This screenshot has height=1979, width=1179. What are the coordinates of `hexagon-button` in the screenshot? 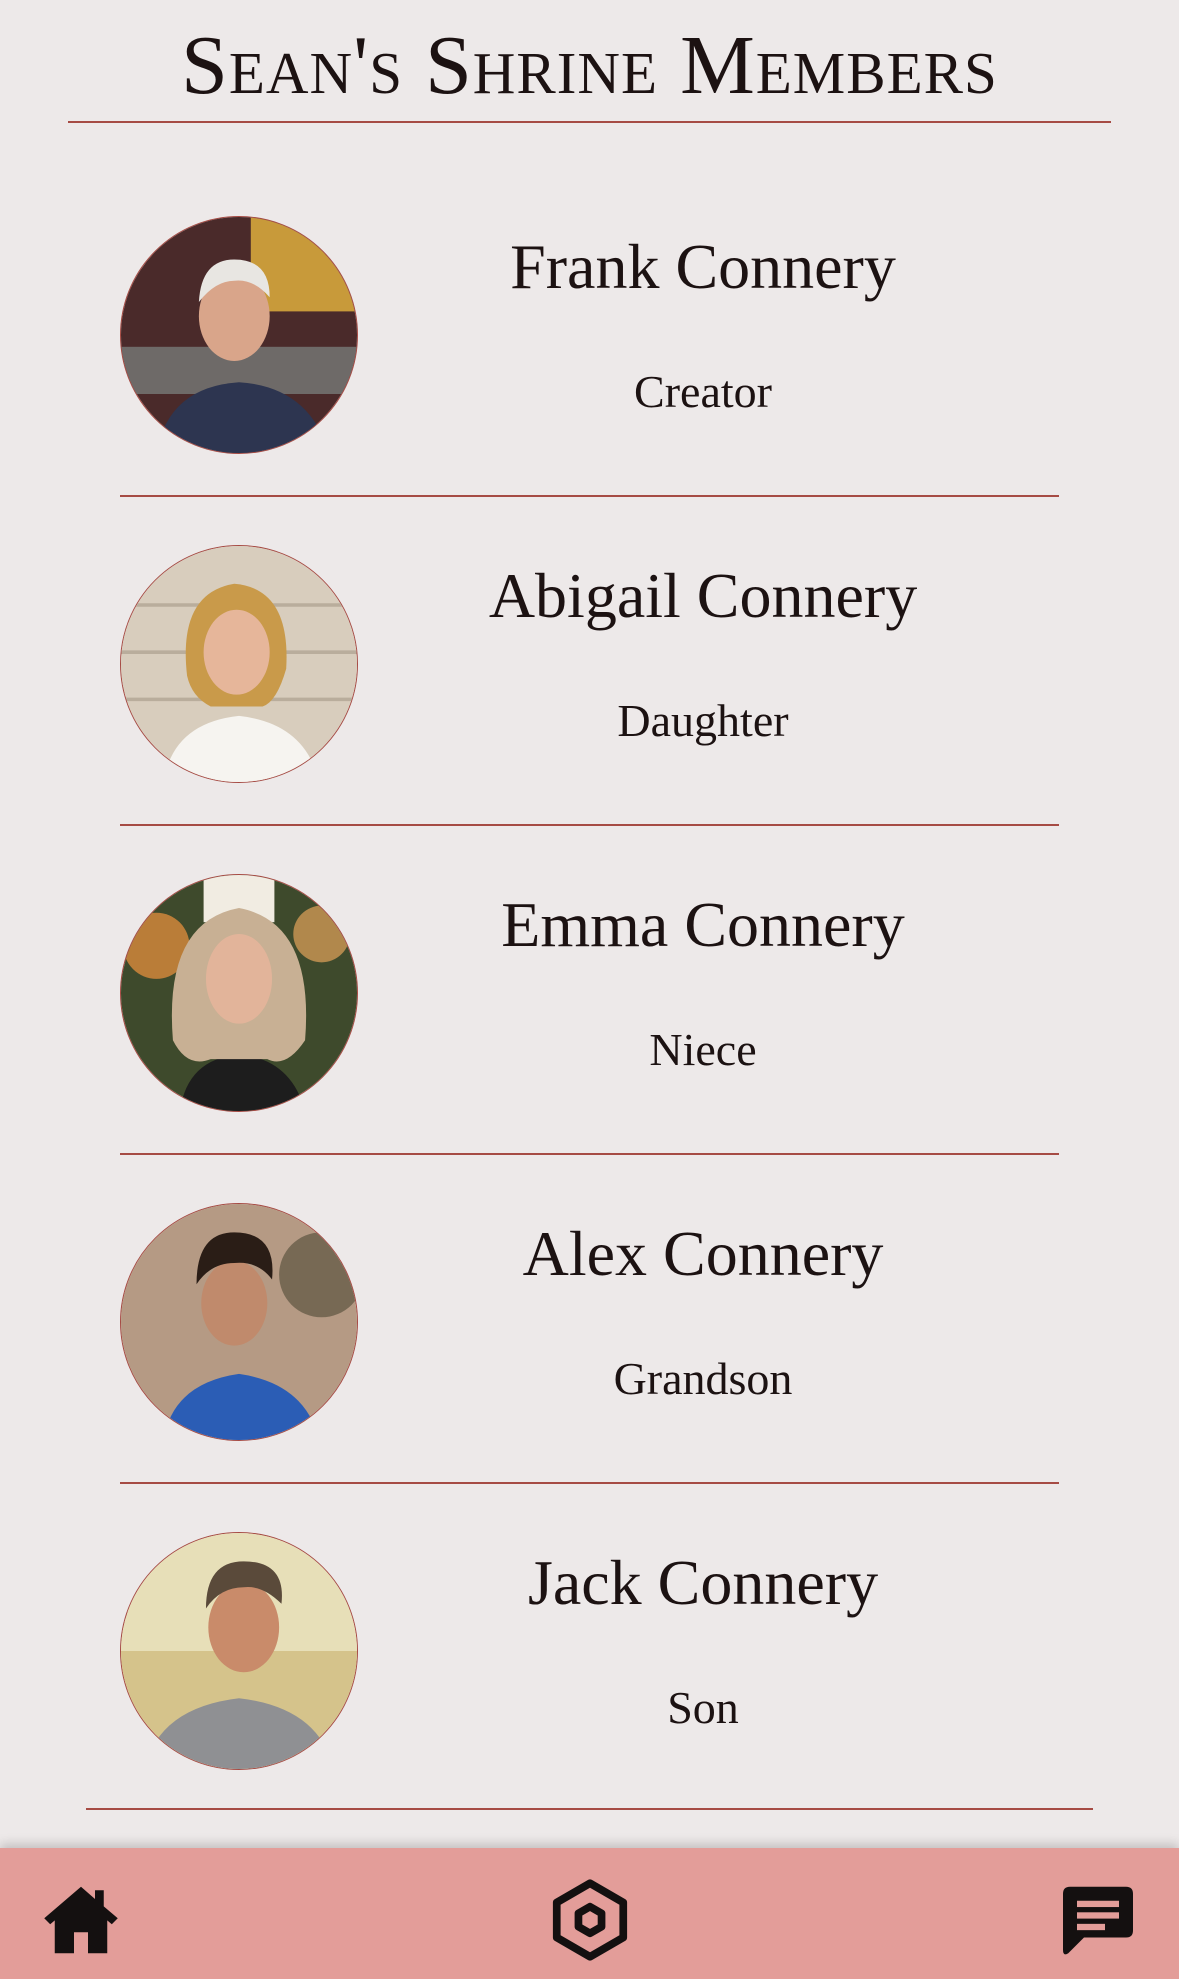 It's located at (590, 1920).